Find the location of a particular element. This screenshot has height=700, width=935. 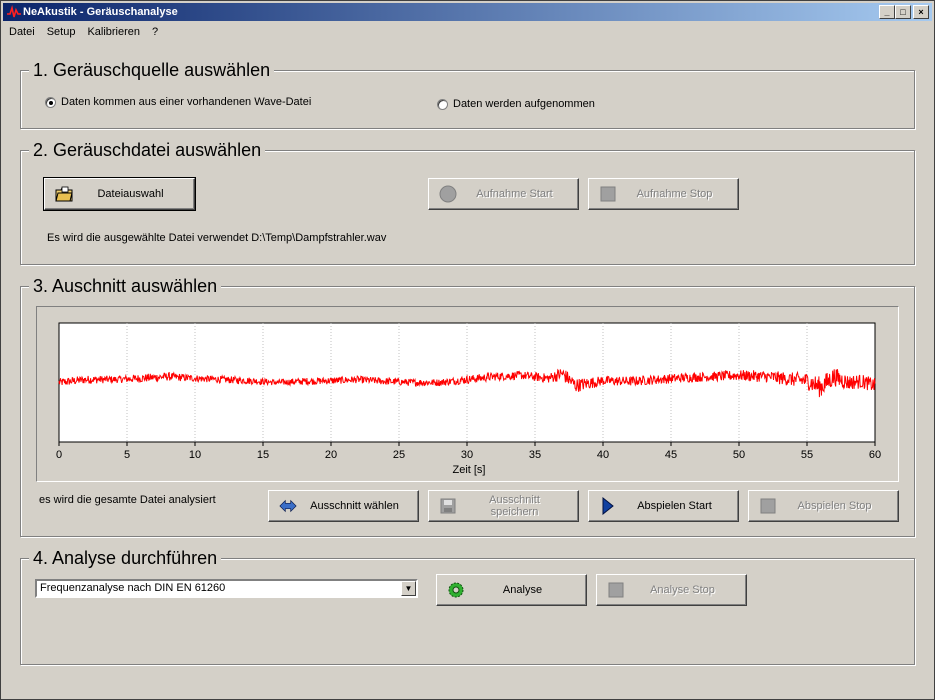

record-stop-button: Aufnahme Stop is located at coordinates (663, 194).